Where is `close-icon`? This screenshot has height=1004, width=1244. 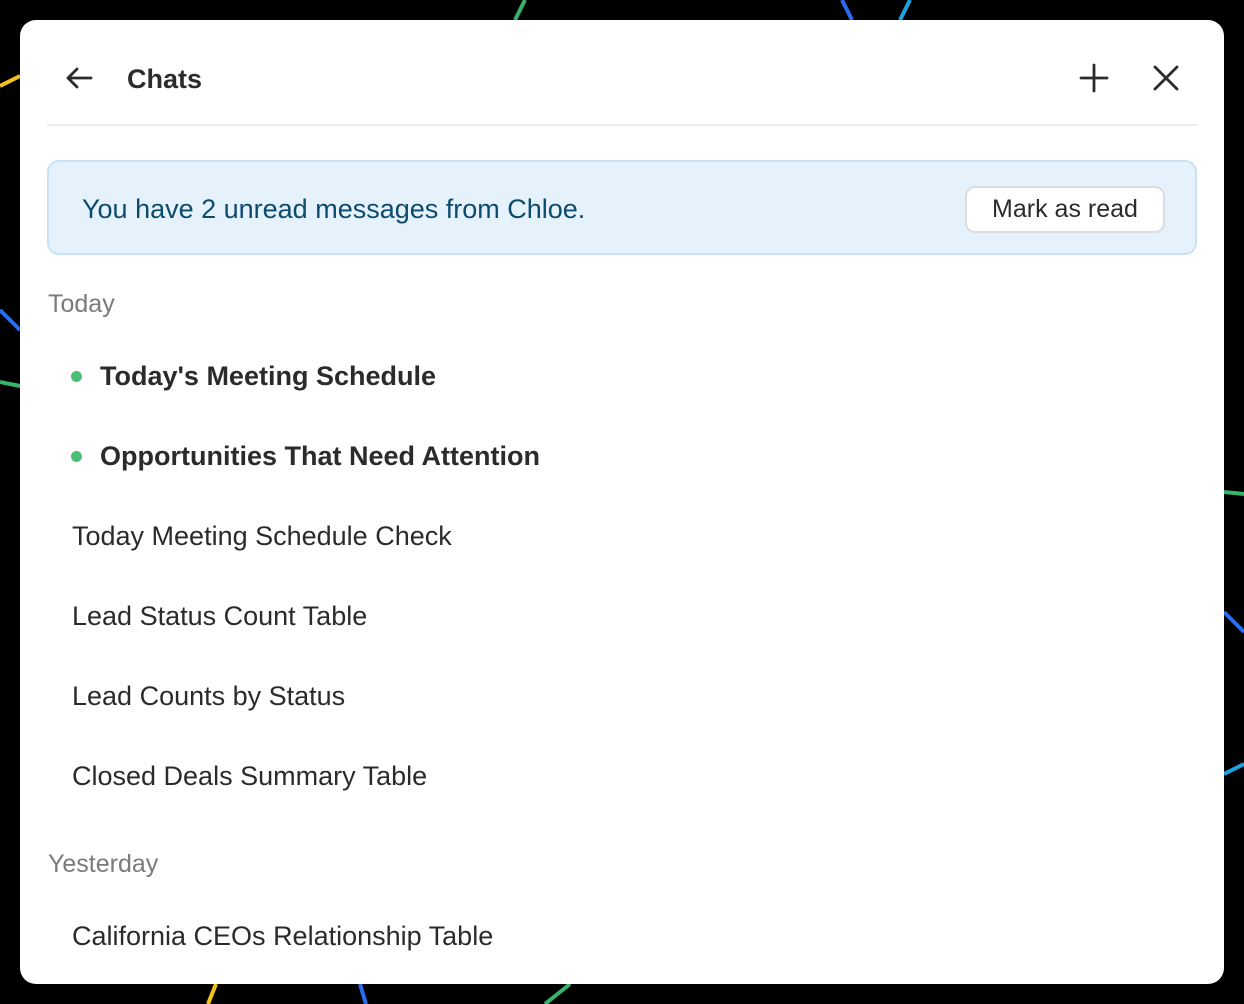
close-icon is located at coordinates (1166, 78).